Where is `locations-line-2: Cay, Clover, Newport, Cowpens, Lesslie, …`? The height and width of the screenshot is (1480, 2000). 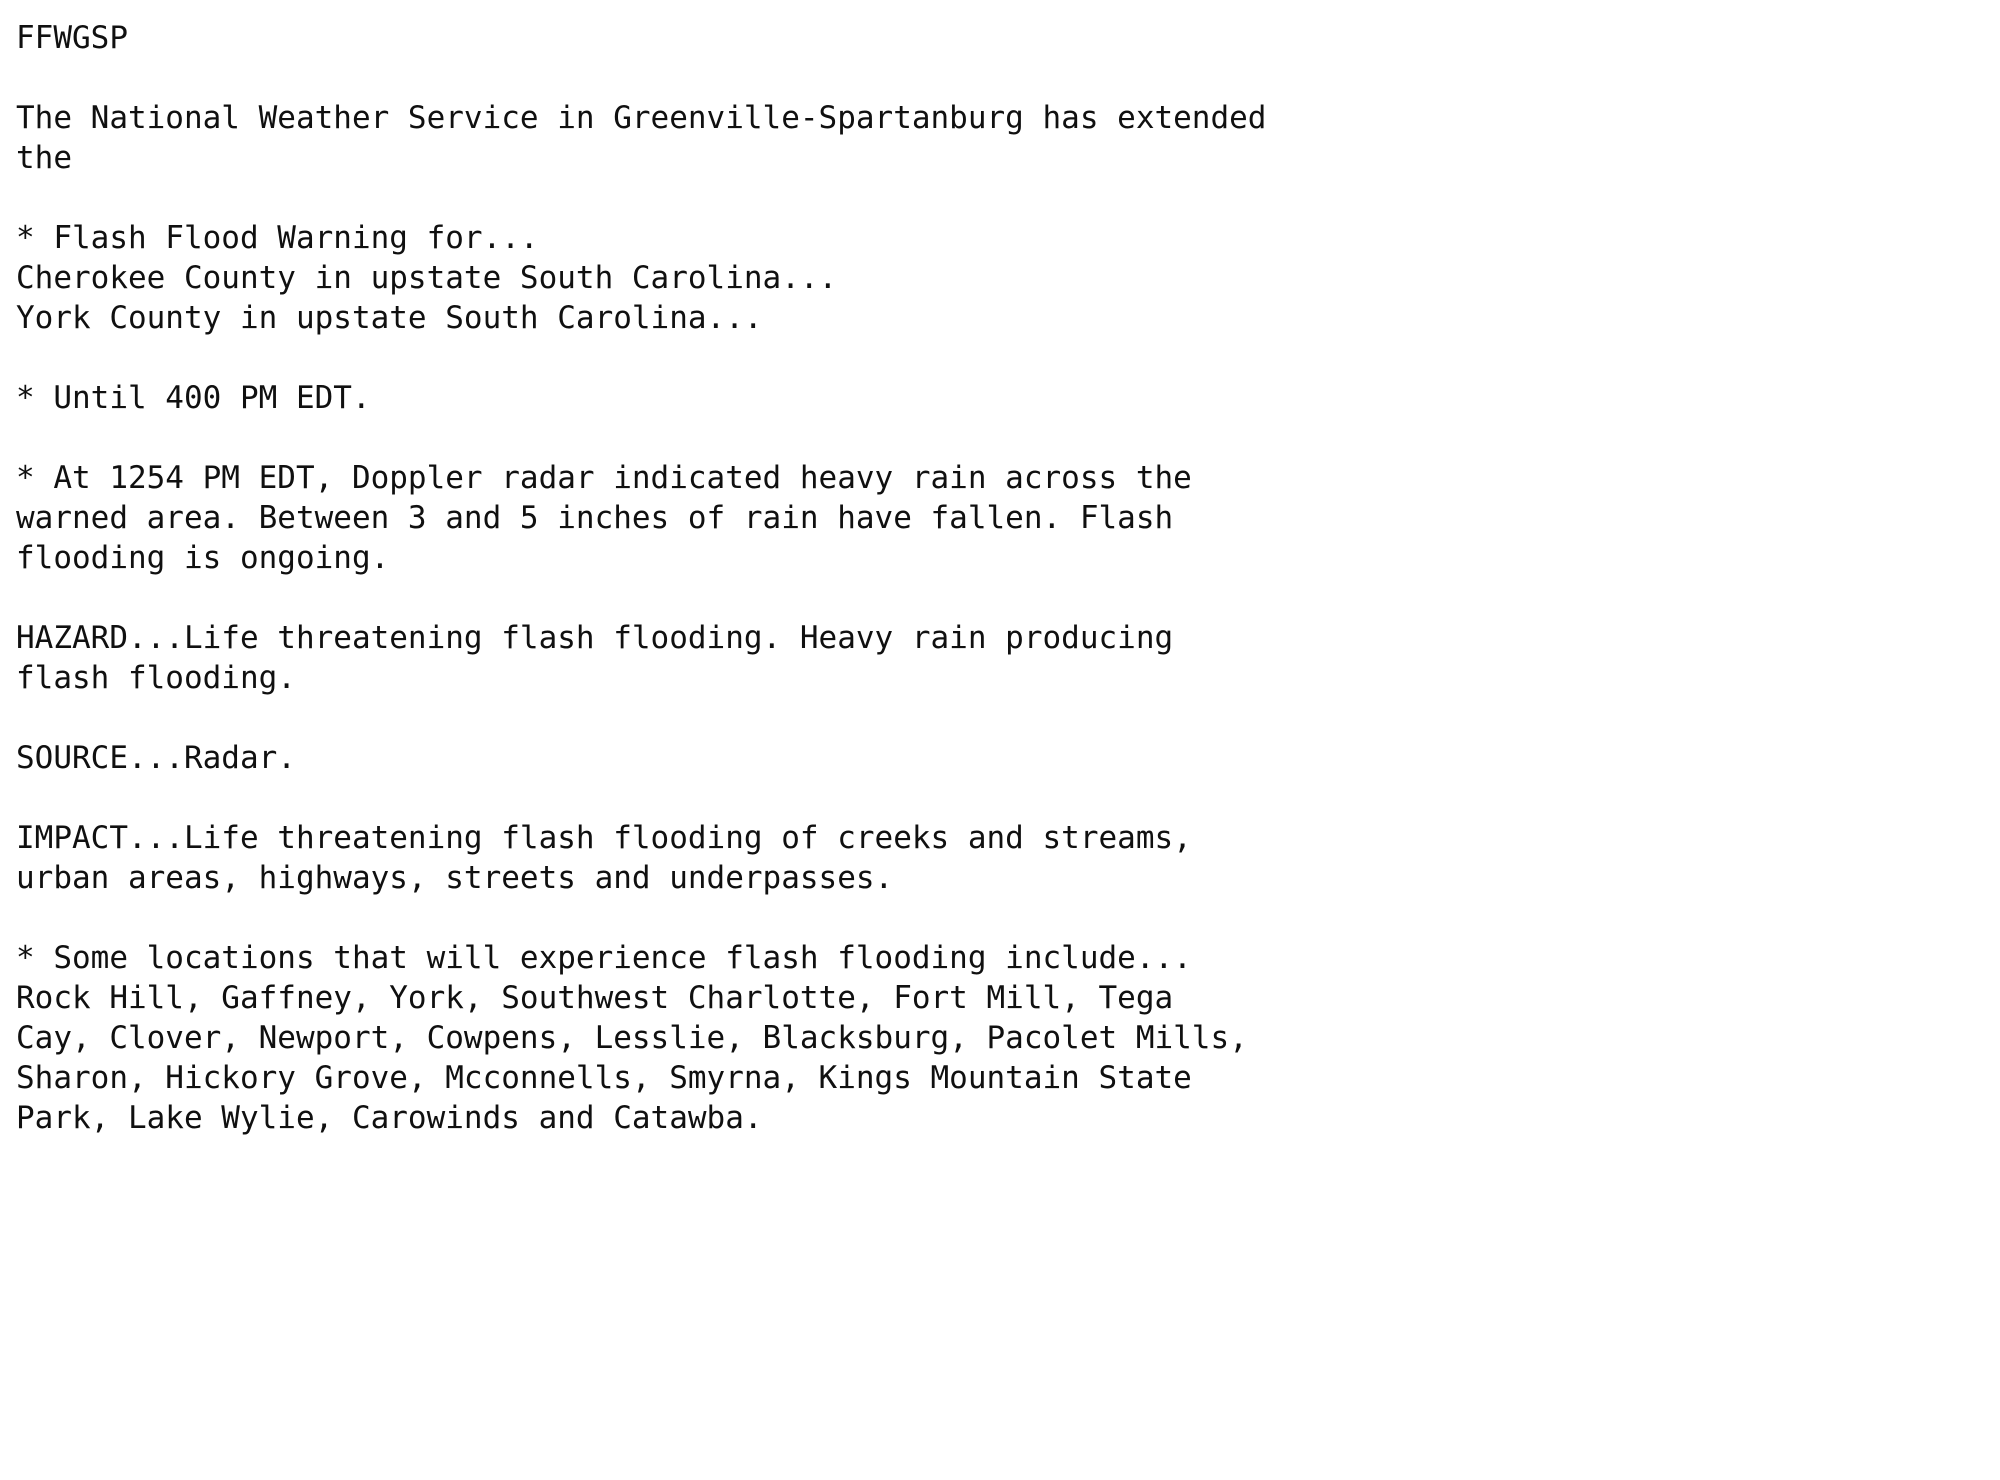
locations-line-2: Cay, Clover, Newport, Cowpens, Lesslie, … is located at coordinates (632, 1038).